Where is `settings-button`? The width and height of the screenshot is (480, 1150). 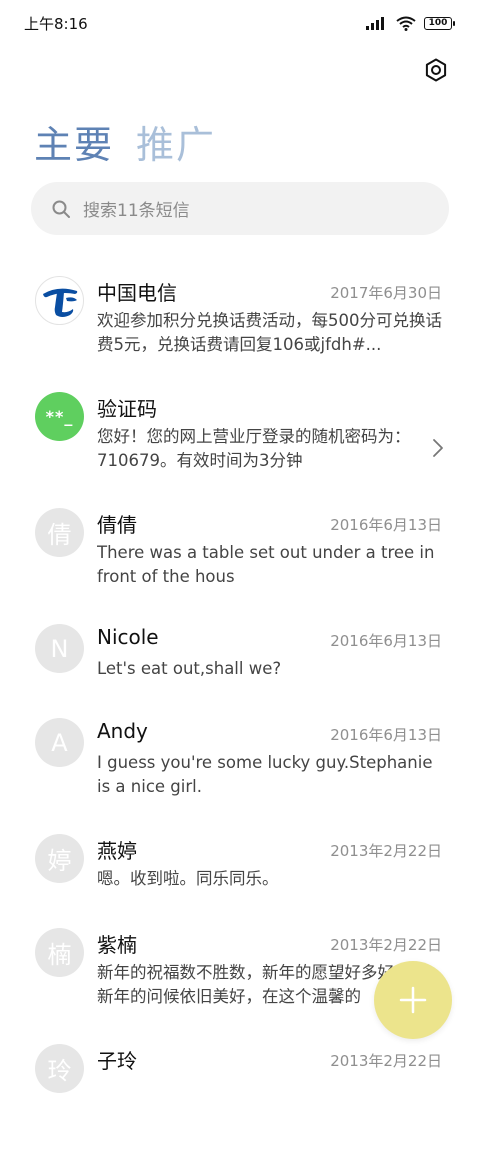 settings-button is located at coordinates (436, 70).